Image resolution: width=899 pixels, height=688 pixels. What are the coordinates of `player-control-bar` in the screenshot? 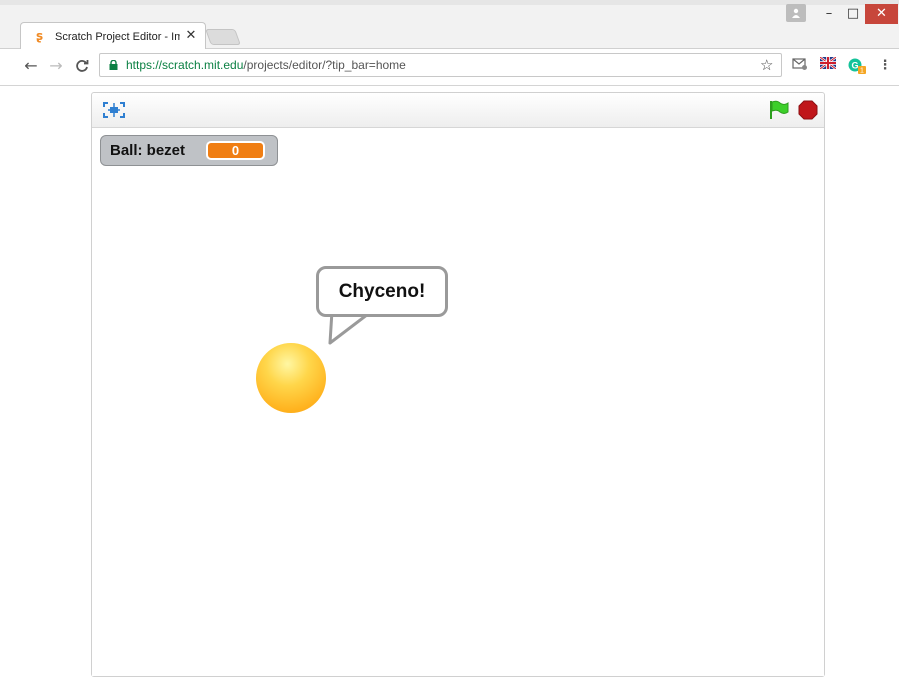 It's located at (458, 110).